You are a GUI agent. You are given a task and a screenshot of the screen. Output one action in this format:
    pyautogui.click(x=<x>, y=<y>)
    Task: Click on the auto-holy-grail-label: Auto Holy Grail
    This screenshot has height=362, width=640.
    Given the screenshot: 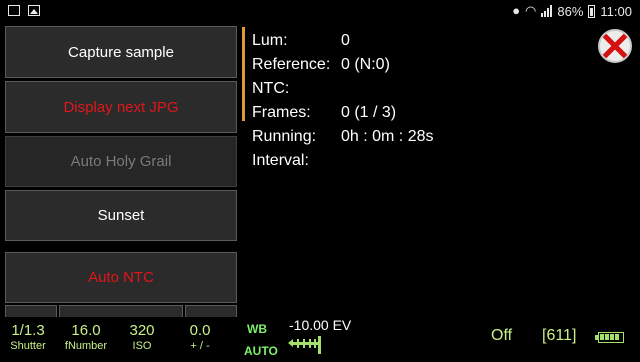 What is the action you would take?
    pyautogui.click(x=121, y=161)
    